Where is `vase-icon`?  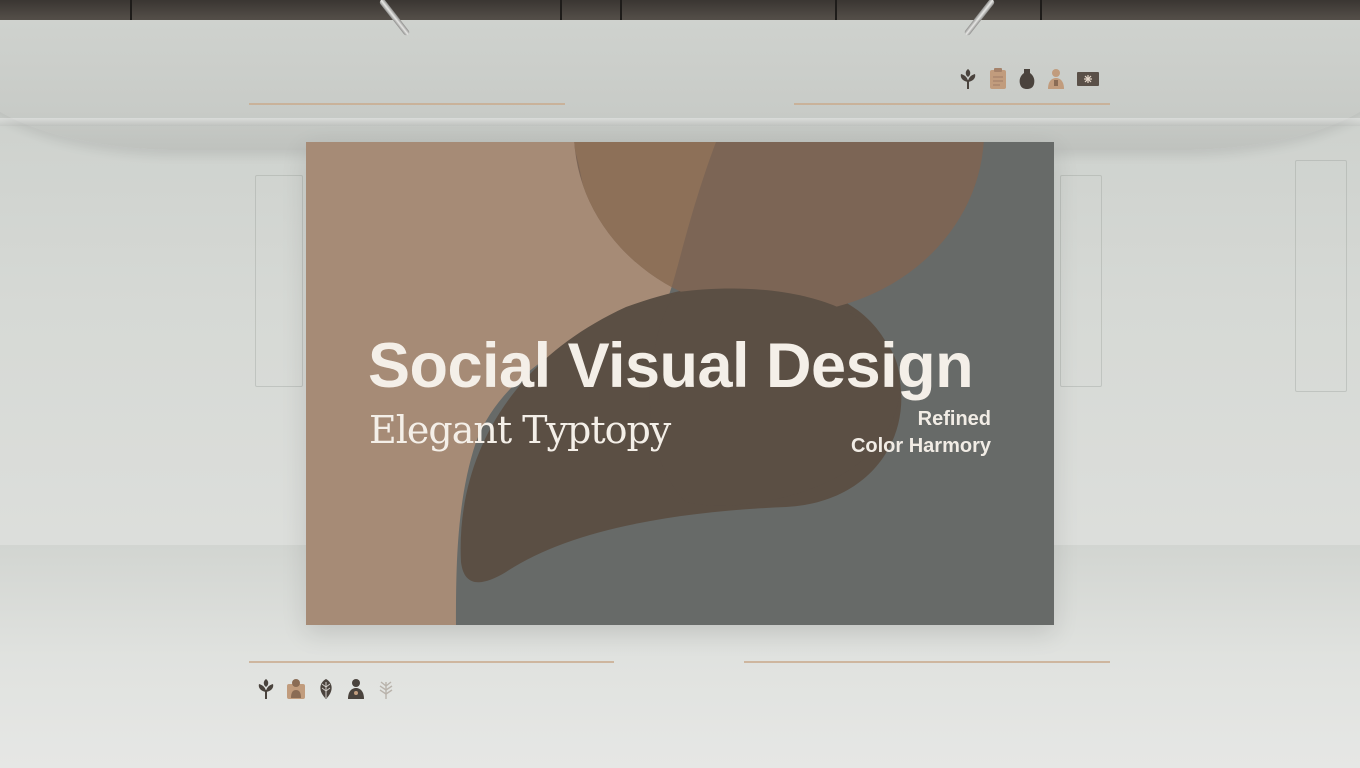 vase-icon is located at coordinates (1027, 79).